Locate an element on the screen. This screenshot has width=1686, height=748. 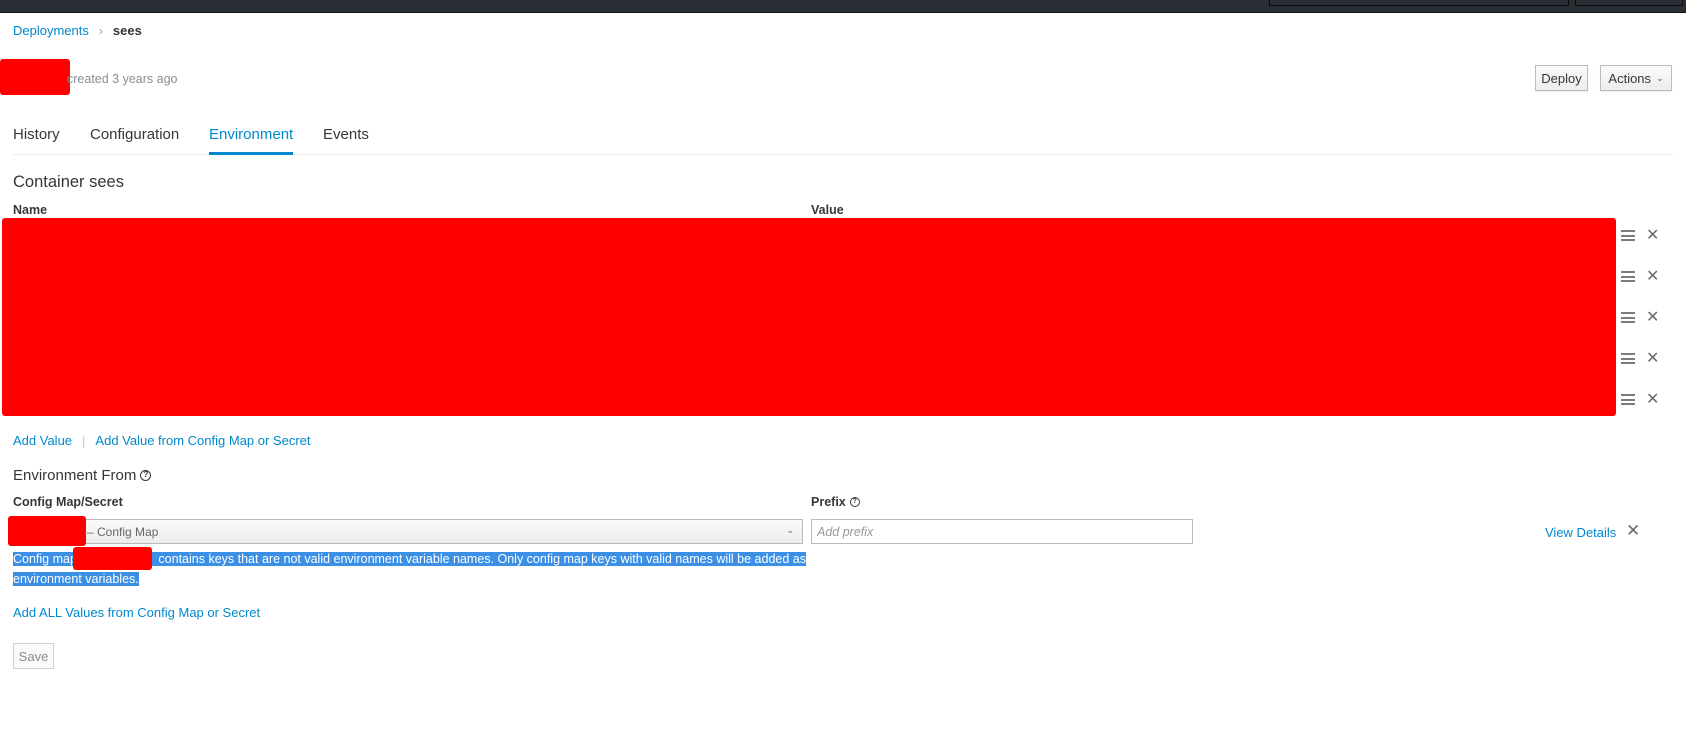
tab-configuration: Configuration is located at coordinates (134, 140).